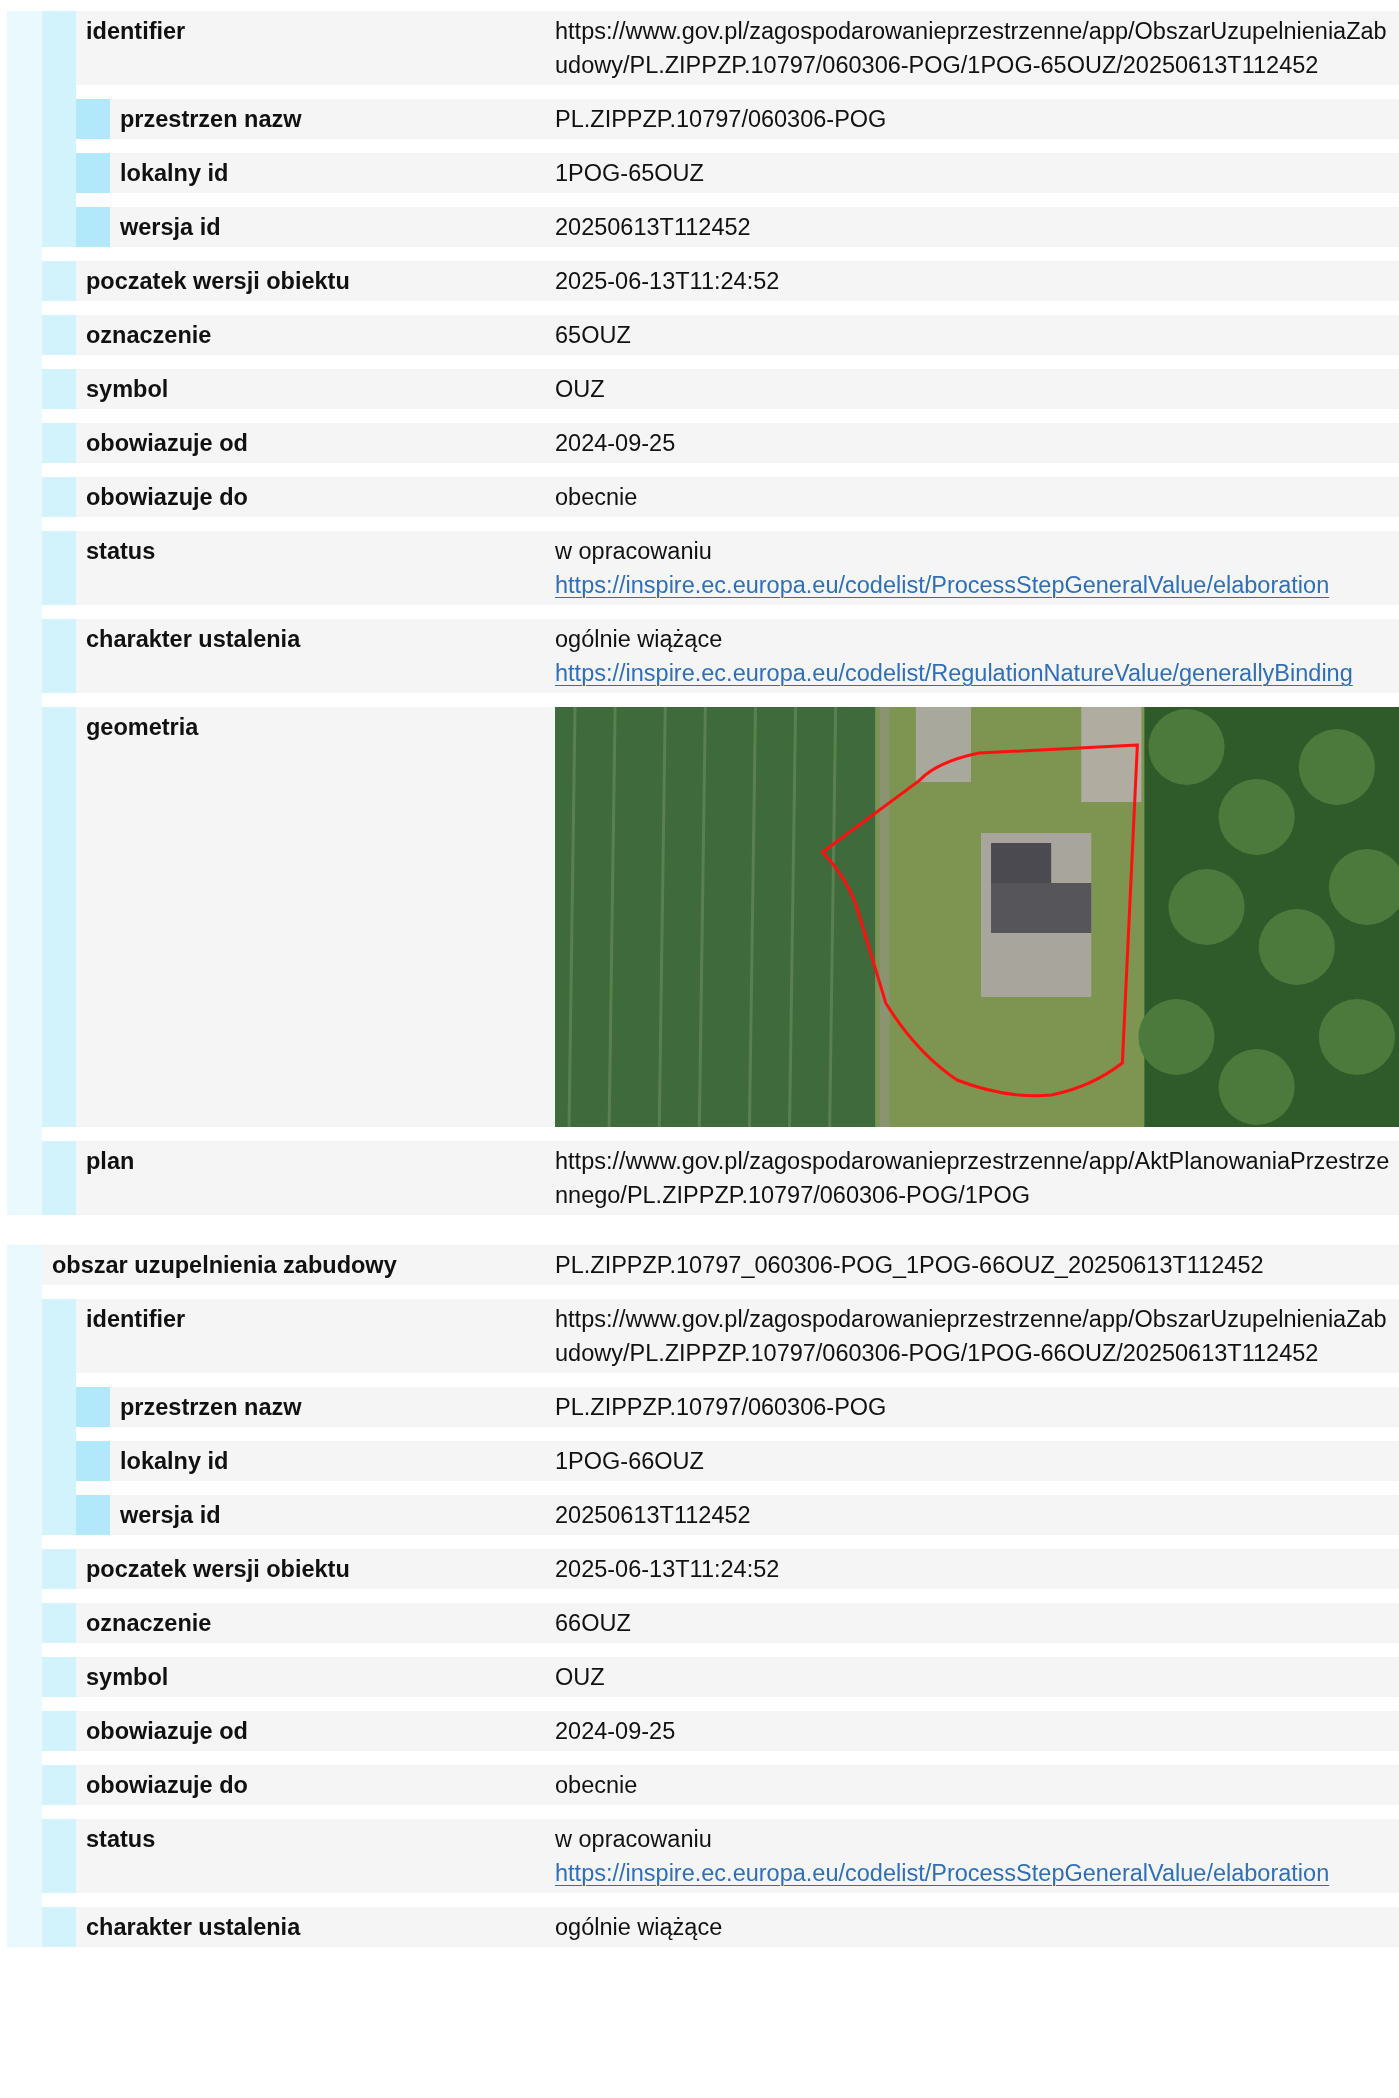  What do you see at coordinates (224, 1265) in the screenshot?
I see `feature-type-label: obszar uzupelnienia zabudowy` at bounding box center [224, 1265].